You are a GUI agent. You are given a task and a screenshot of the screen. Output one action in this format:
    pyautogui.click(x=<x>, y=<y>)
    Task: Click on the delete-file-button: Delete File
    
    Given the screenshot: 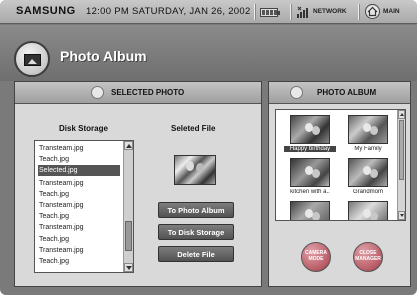 What is the action you would take?
    pyautogui.click(x=196, y=254)
    